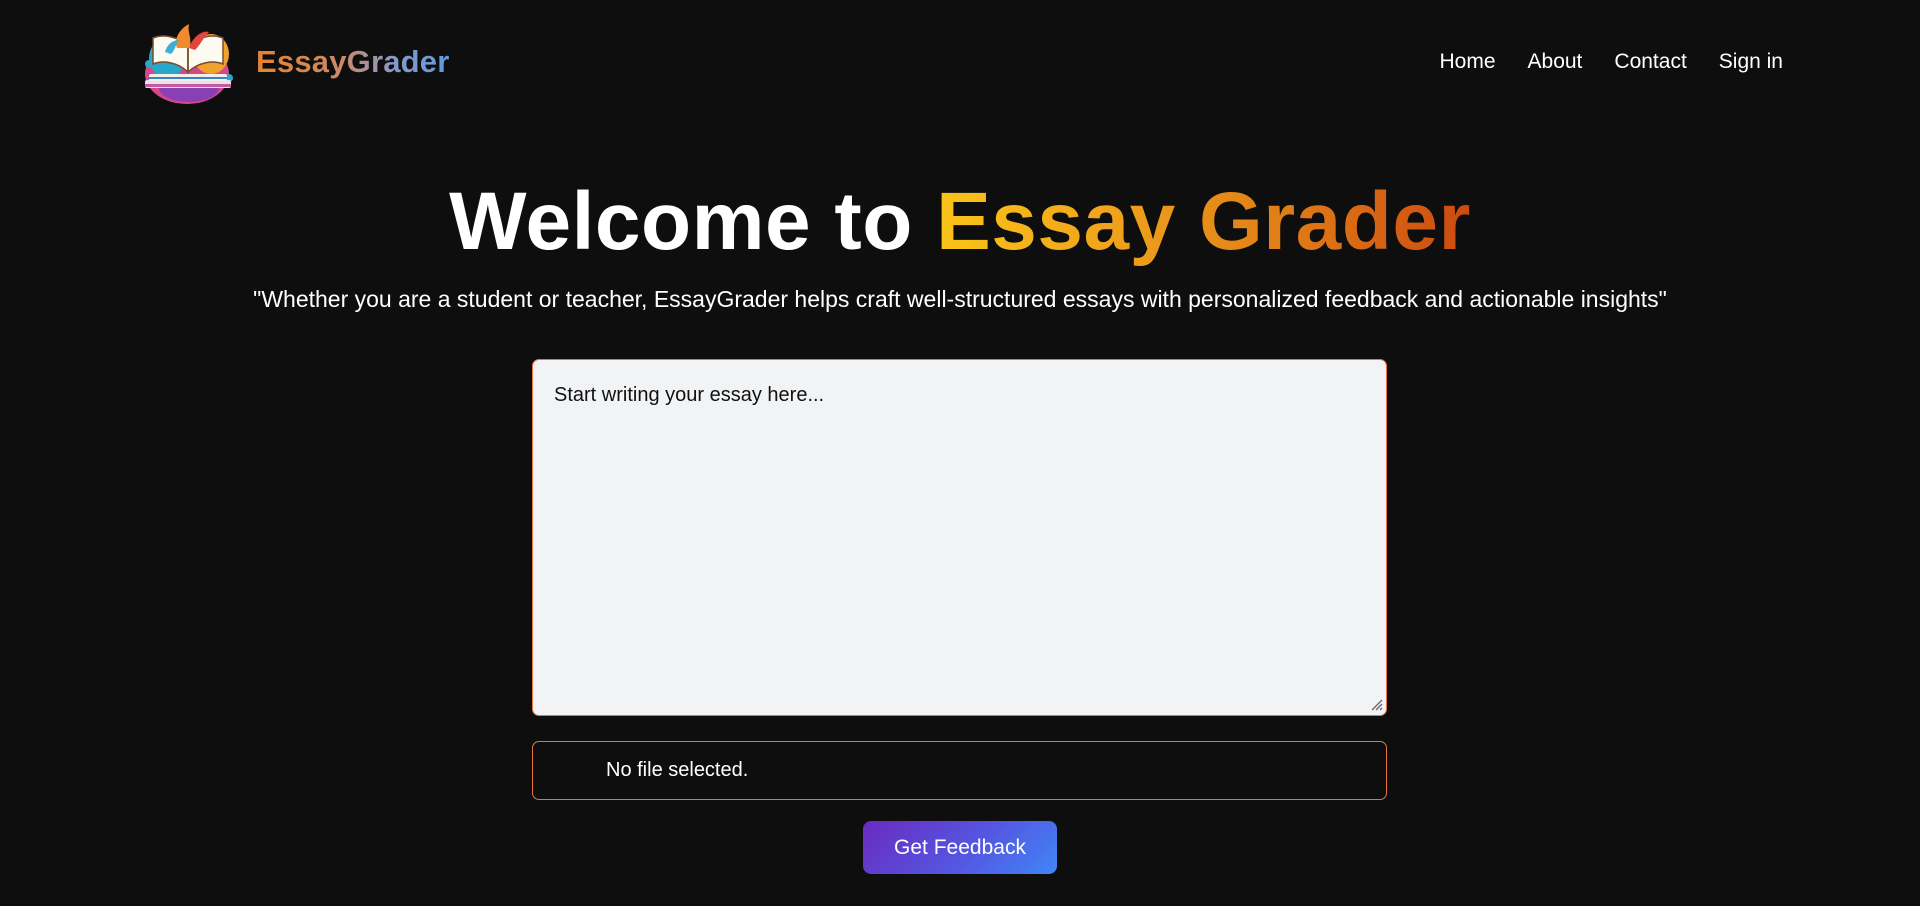 Image resolution: width=1920 pixels, height=906 pixels. What do you see at coordinates (959, 770) in the screenshot?
I see `file-upload-input: No file selected.` at bounding box center [959, 770].